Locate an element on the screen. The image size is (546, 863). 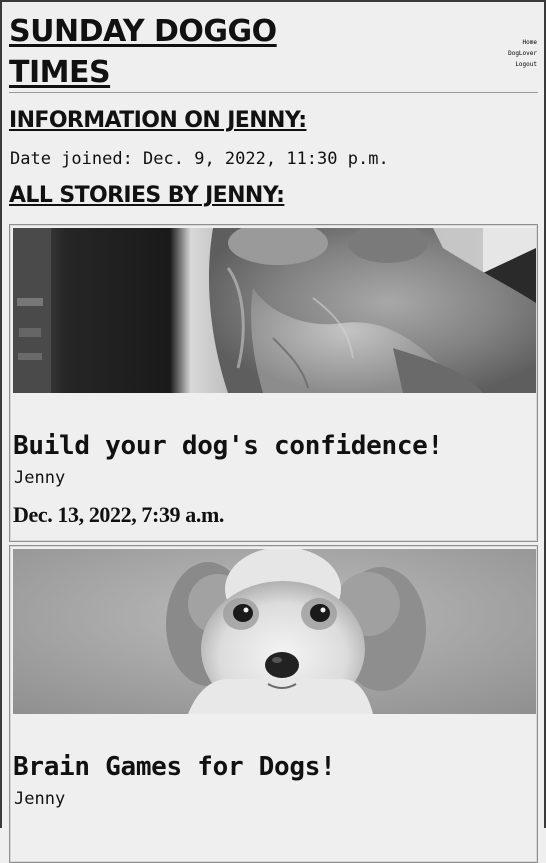
nav-link-doglover: DogLover is located at coordinates (522, 53).